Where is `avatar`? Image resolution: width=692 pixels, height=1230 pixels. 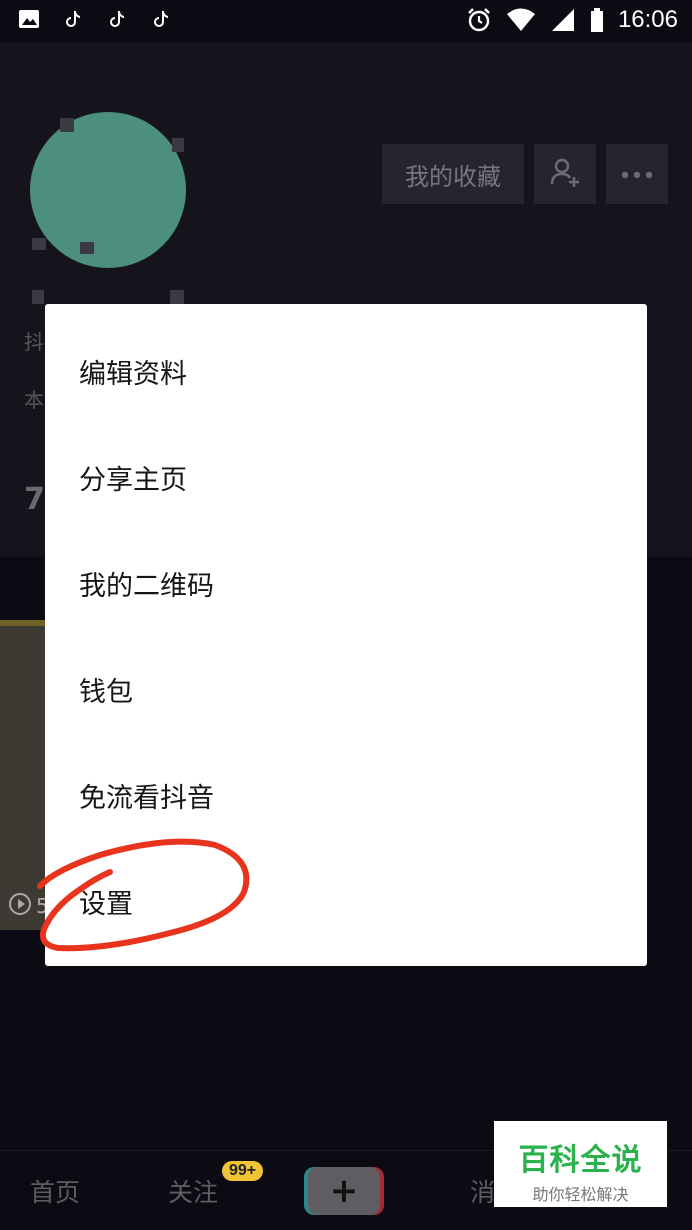
avatar is located at coordinates (108, 190).